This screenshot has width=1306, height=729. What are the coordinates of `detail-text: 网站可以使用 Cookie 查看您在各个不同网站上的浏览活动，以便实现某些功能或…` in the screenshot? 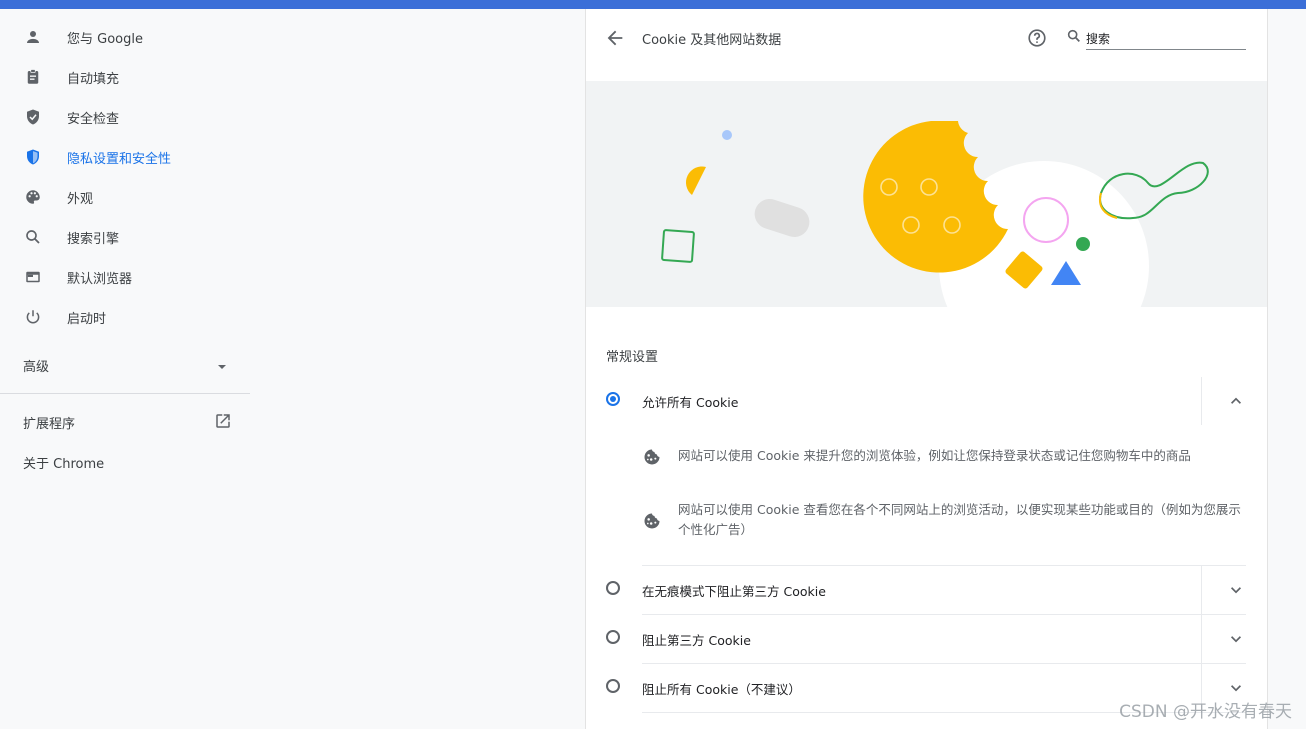 It's located at (959, 519).